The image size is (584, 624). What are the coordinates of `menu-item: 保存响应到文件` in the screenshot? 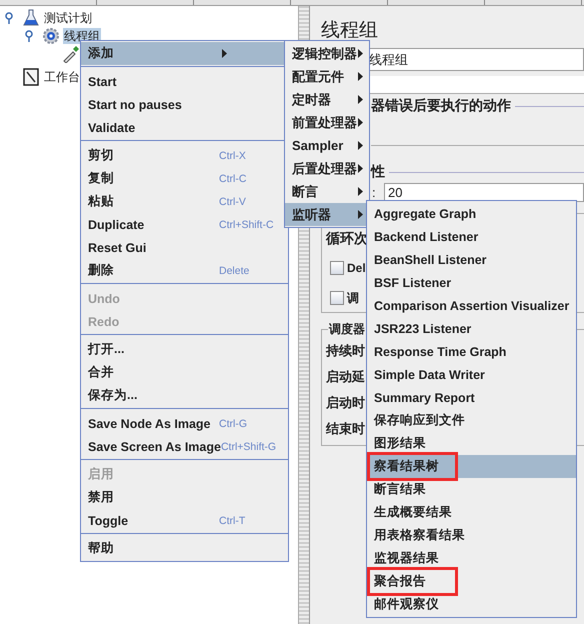 It's located at (471, 420).